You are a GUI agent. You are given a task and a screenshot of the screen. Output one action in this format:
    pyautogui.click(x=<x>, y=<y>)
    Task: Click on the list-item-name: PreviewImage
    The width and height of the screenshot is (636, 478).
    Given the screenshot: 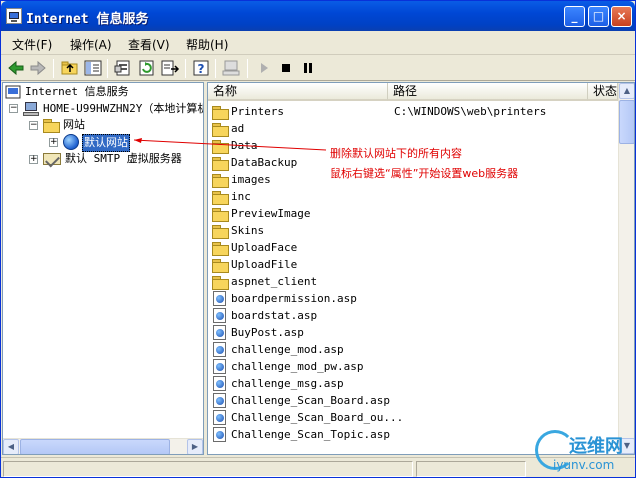 What is the action you would take?
    pyautogui.click(x=271, y=213)
    